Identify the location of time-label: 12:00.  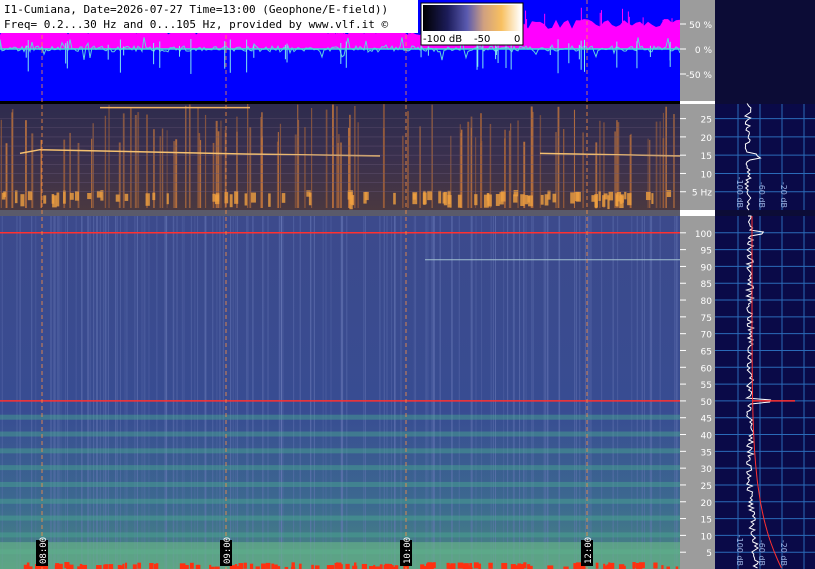
(589, 550).